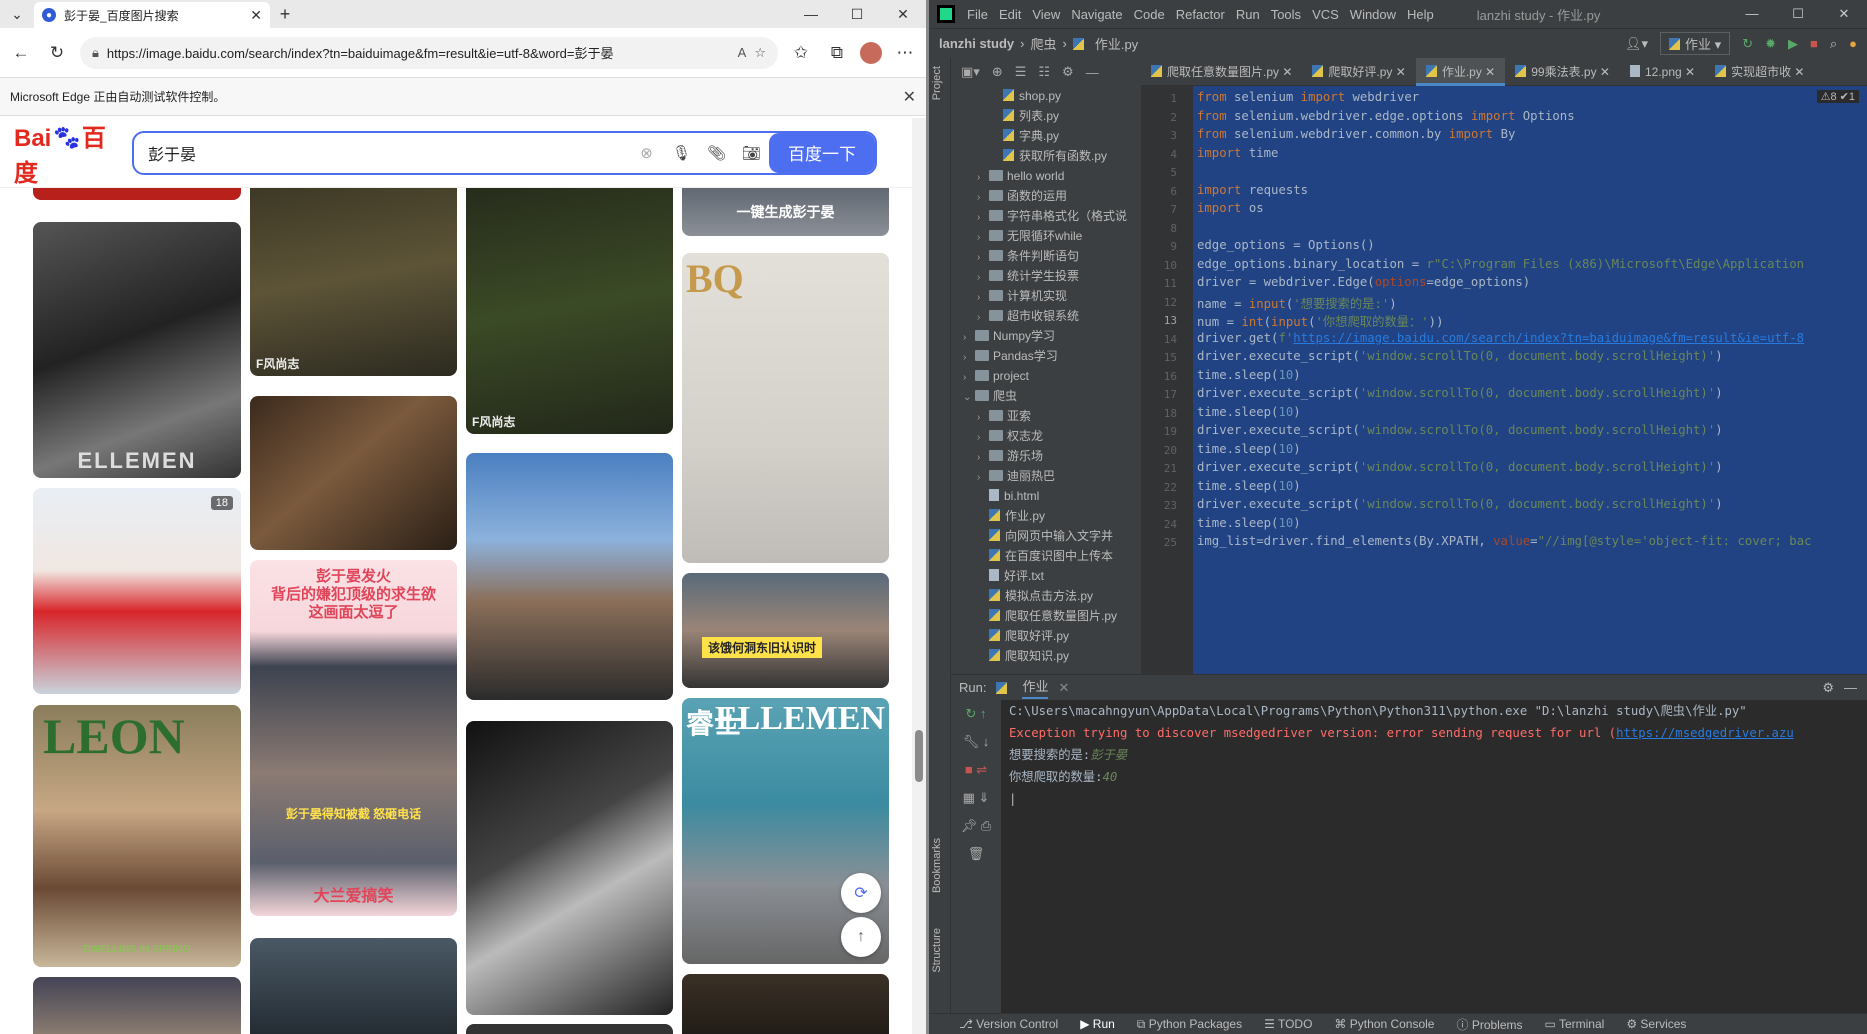 The height and width of the screenshot is (1034, 1867). What do you see at coordinates (1046, 436) in the screenshot?
I see `tree-item: › 权志龙` at bounding box center [1046, 436].